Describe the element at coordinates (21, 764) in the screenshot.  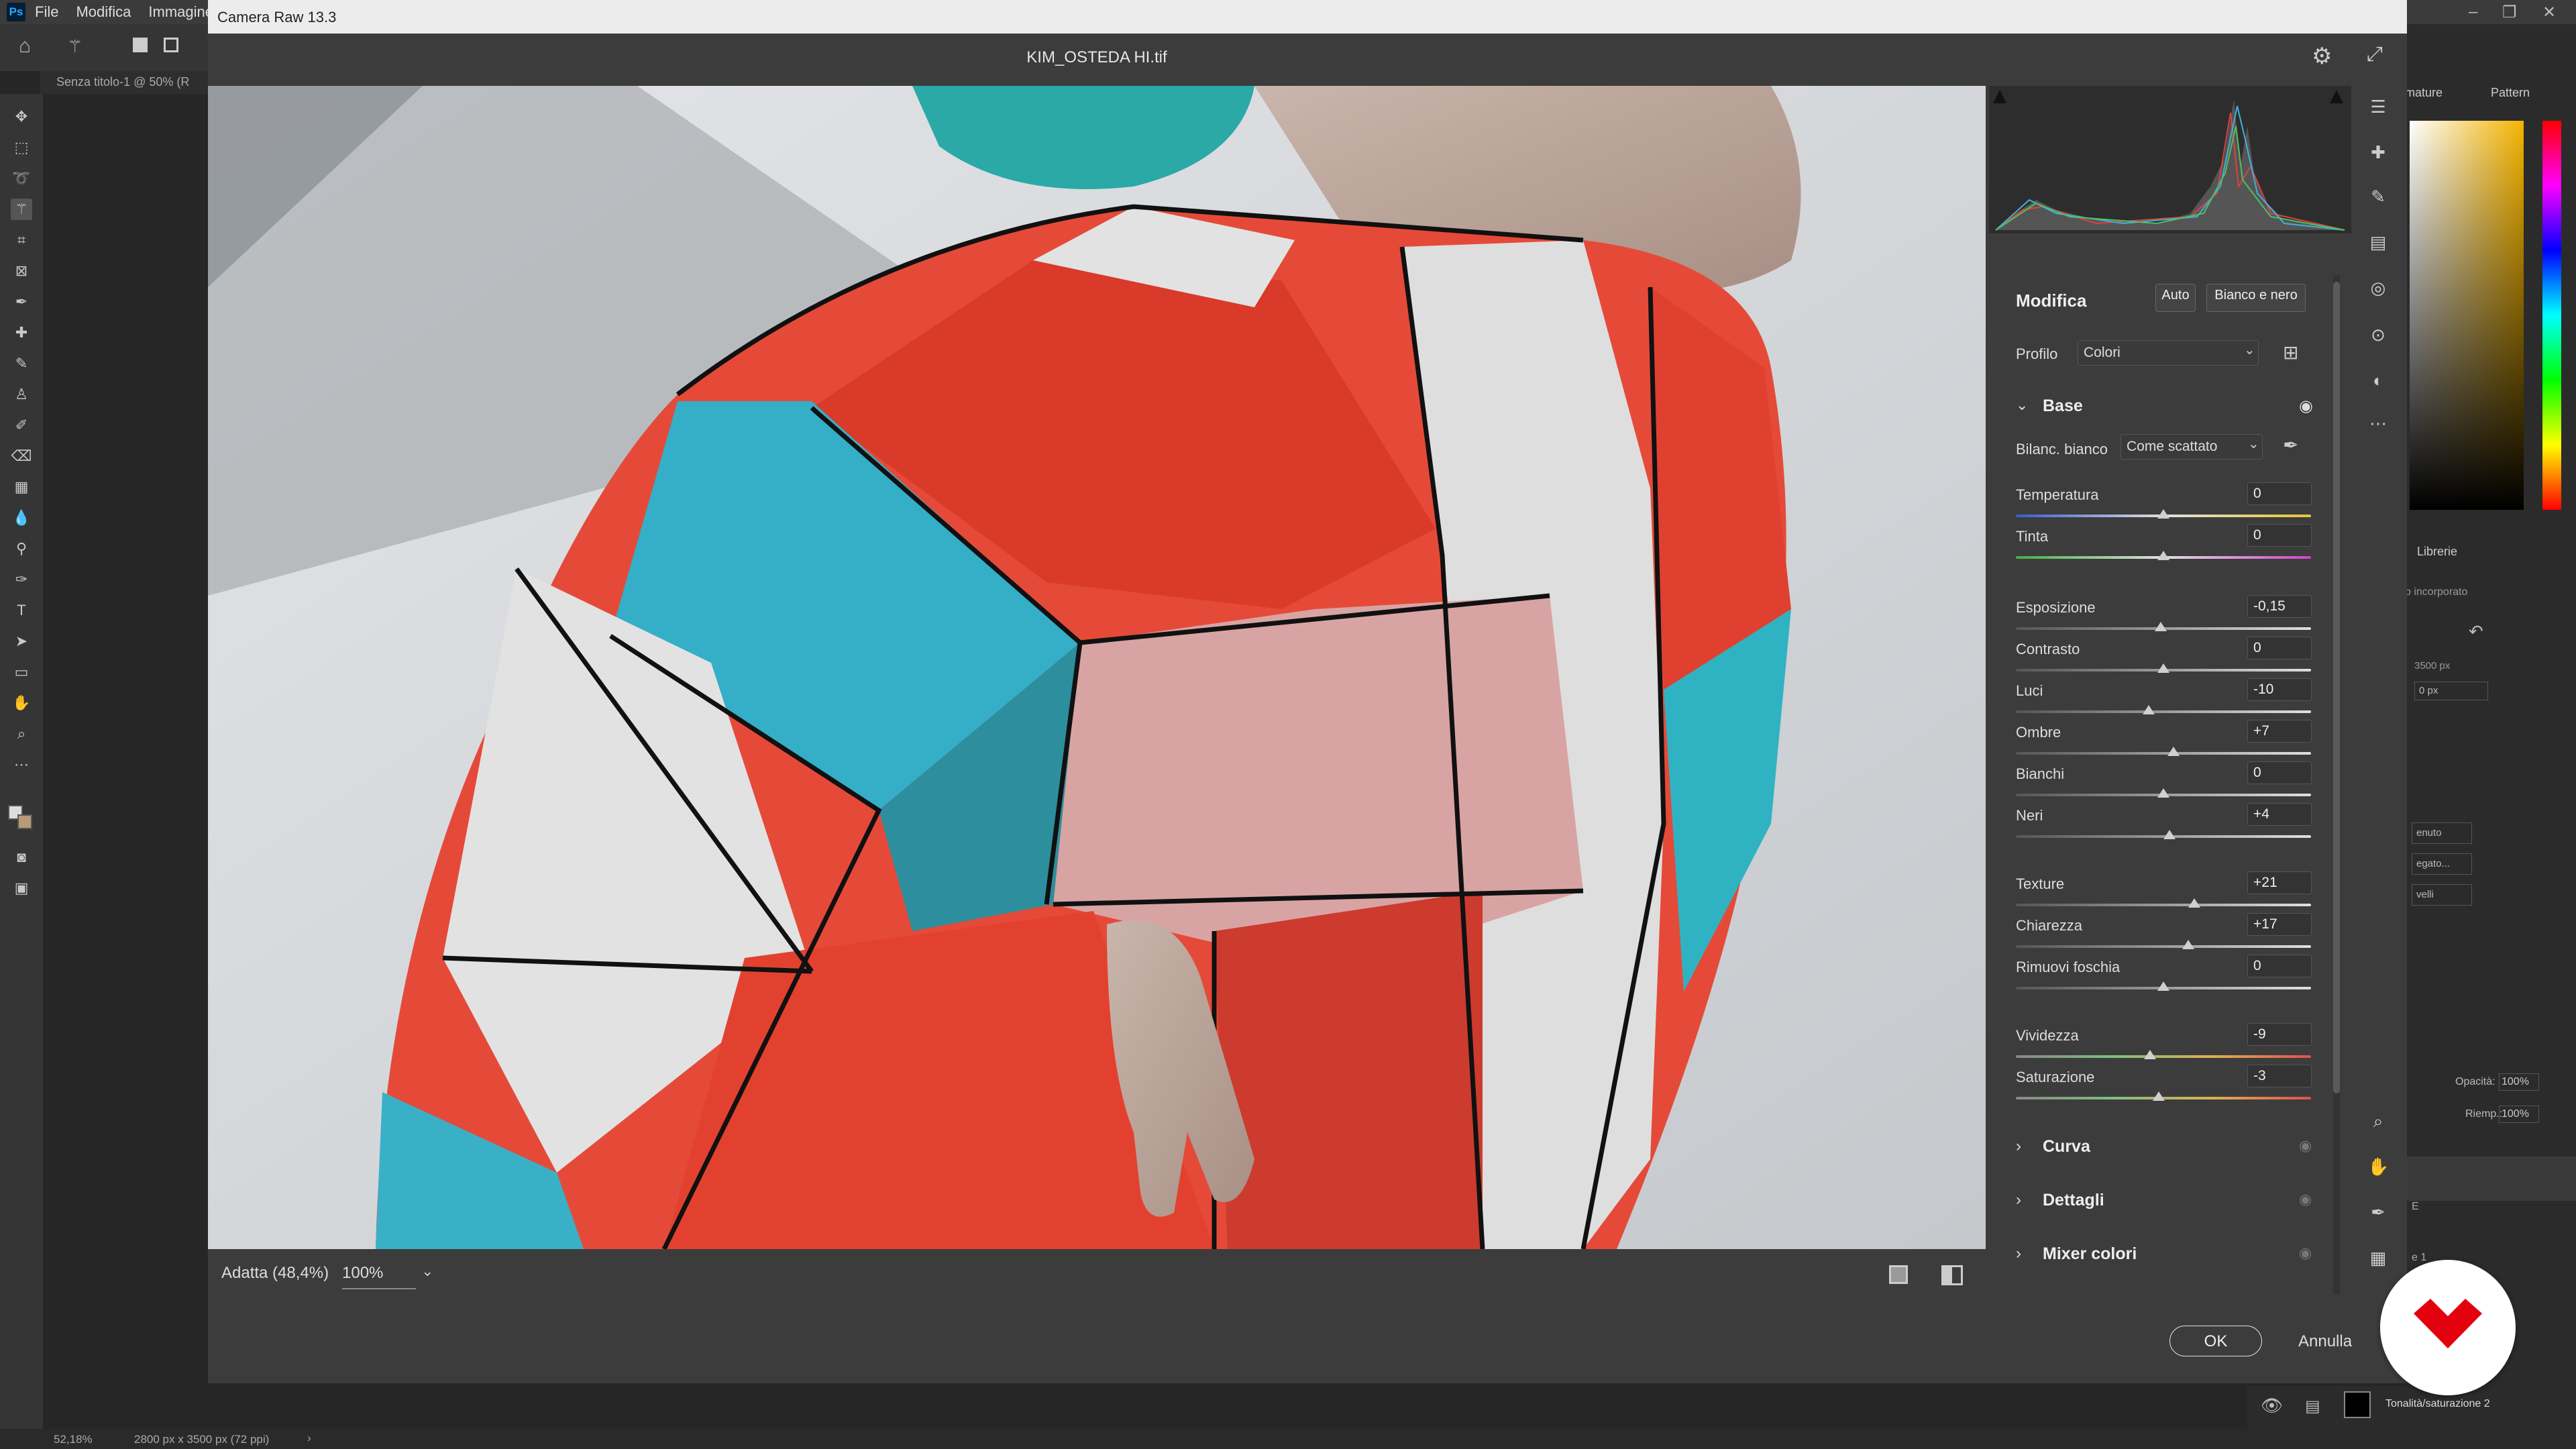
I see `more-tools-icon: ⋯` at that location.